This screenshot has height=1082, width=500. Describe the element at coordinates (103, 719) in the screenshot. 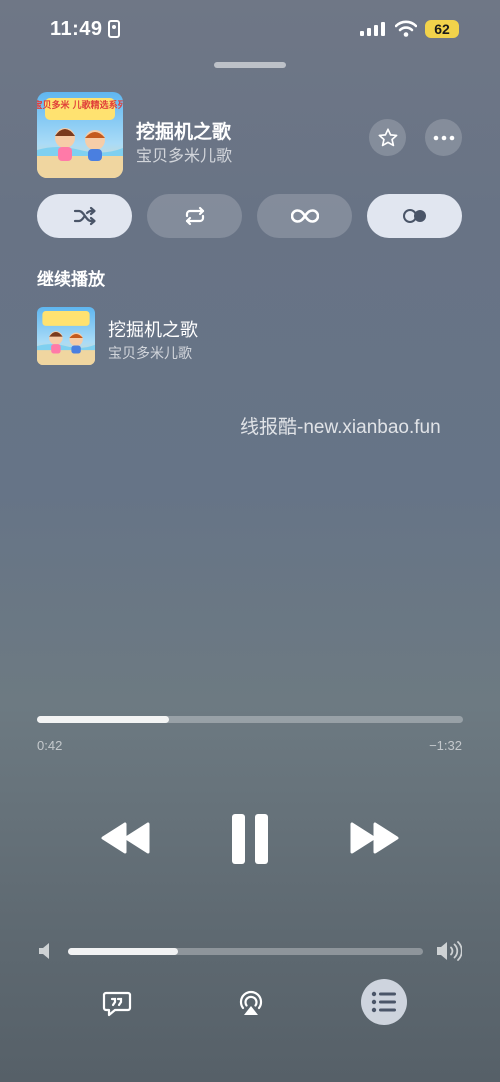

I see `playback-progress-fill` at that location.